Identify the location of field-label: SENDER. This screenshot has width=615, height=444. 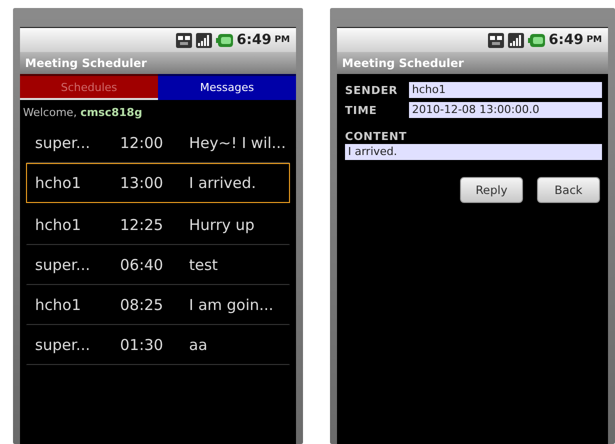
(372, 90).